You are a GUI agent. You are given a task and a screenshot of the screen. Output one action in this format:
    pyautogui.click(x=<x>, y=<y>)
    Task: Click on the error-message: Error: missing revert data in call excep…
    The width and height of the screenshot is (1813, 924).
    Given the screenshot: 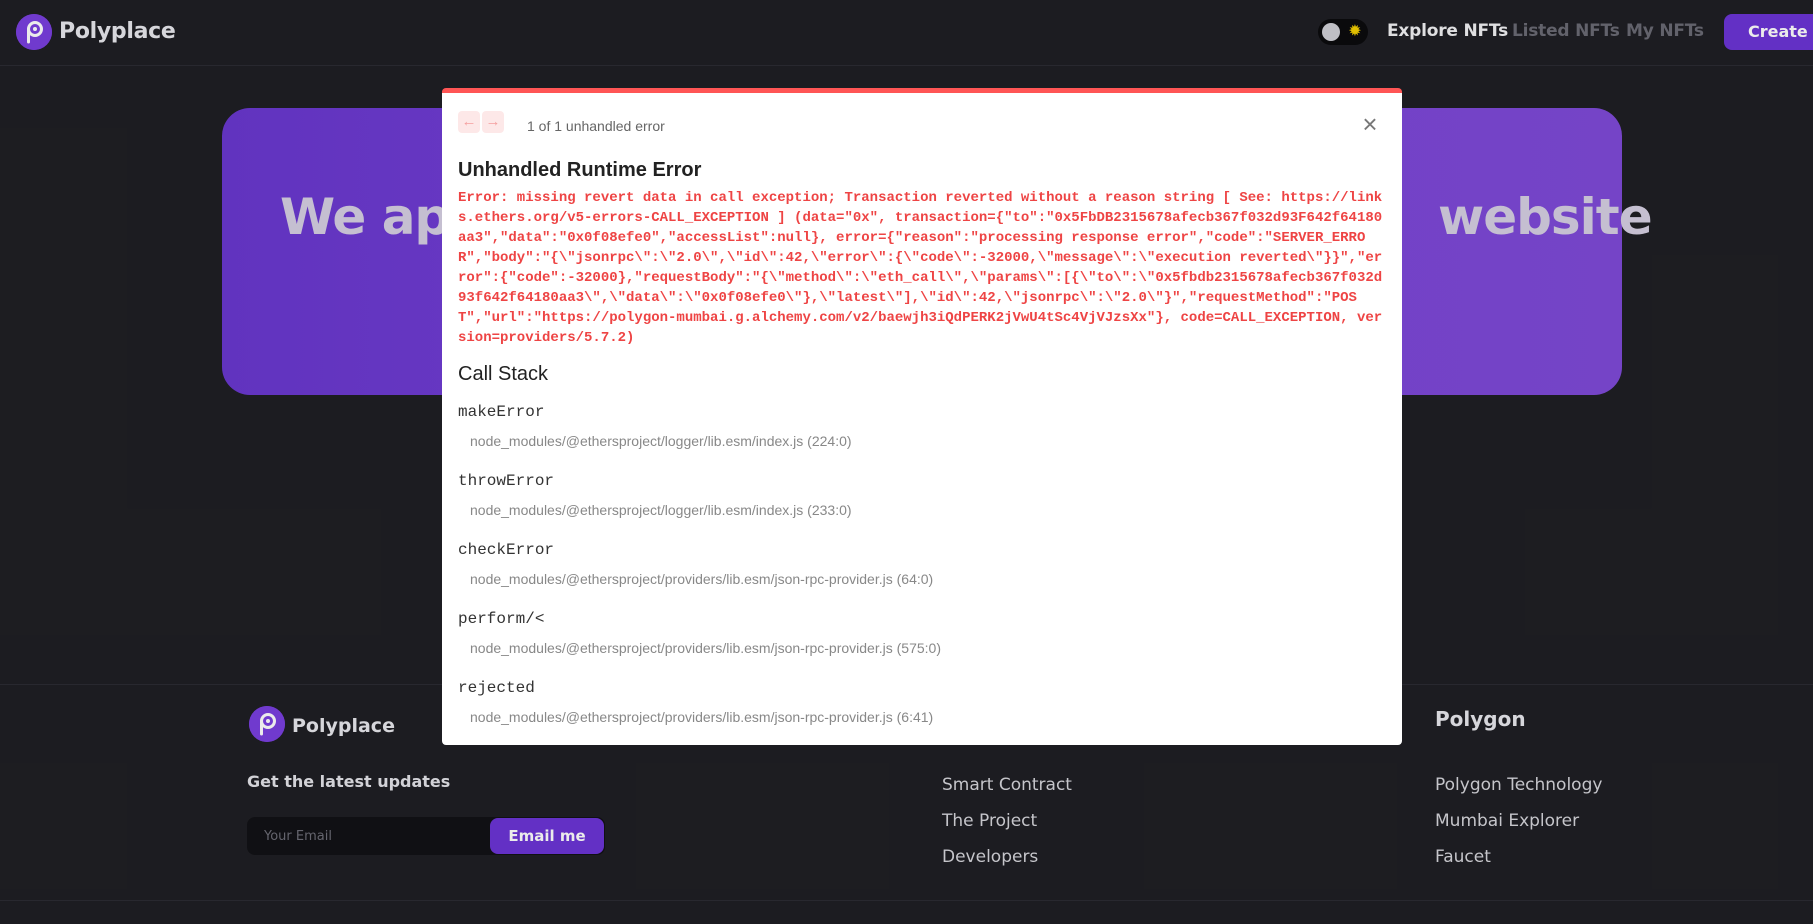 What is the action you would take?
    pyautogui.click(x=920, y=268)
    